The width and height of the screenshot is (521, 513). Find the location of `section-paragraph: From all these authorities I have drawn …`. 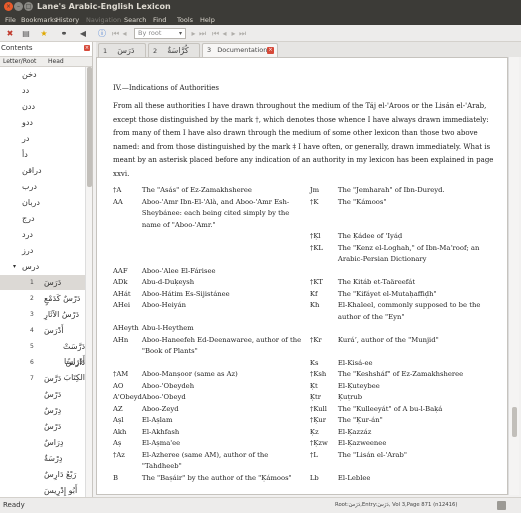

section-paragraph: From all these authorities I have drawn … is located at coordinates (303, 140).